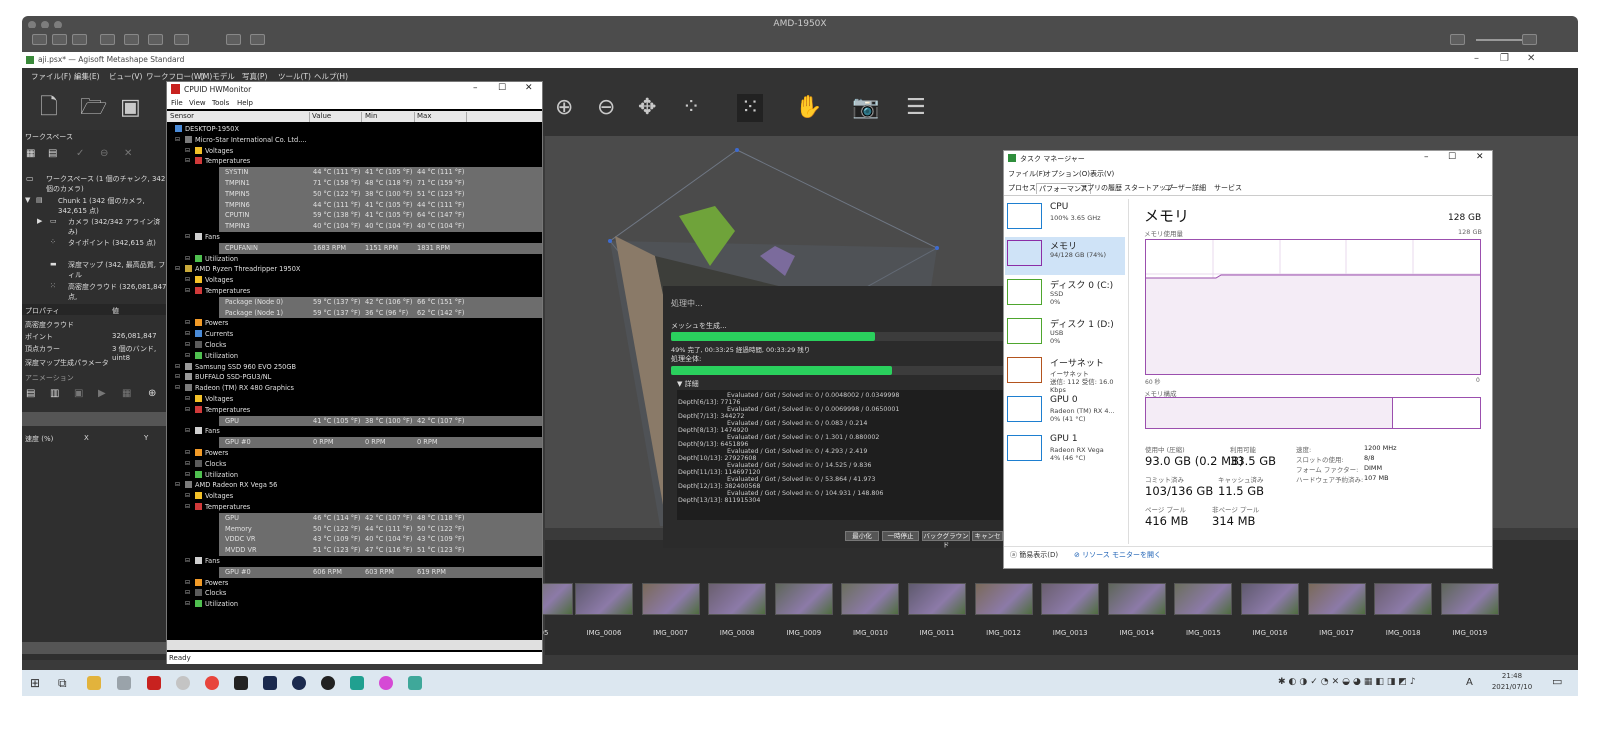 The image size is (1600, 737). I want to click on panel-scrollbar, so click(94, 648).